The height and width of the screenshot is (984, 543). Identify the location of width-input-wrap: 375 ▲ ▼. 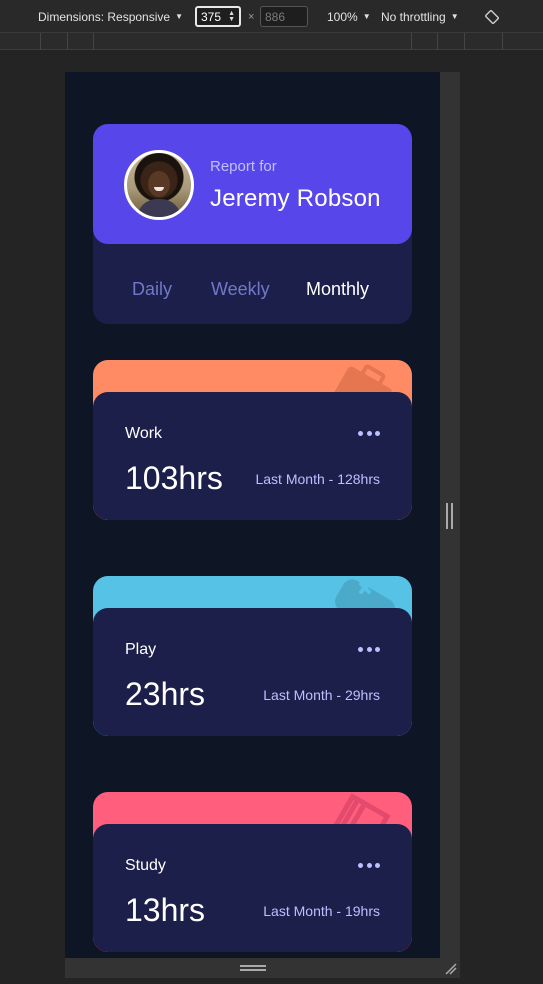
(218, 16).